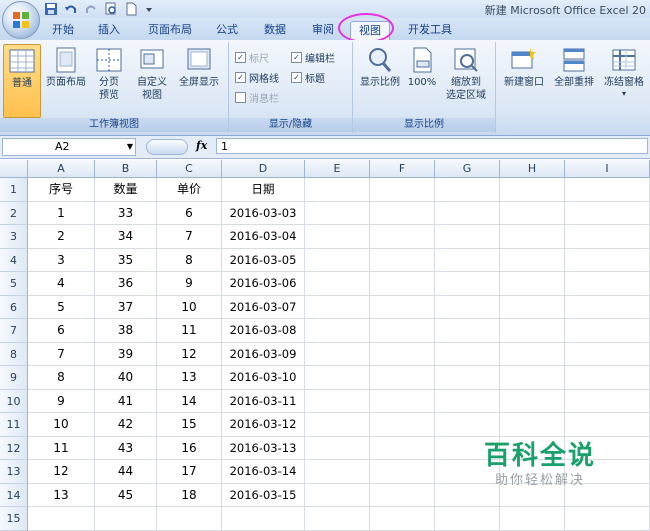 The width and height of the screenshot is (650, 531). Describe the element at coordinates (532, 237) in the screenshot. I see `cell-h3` at that location.